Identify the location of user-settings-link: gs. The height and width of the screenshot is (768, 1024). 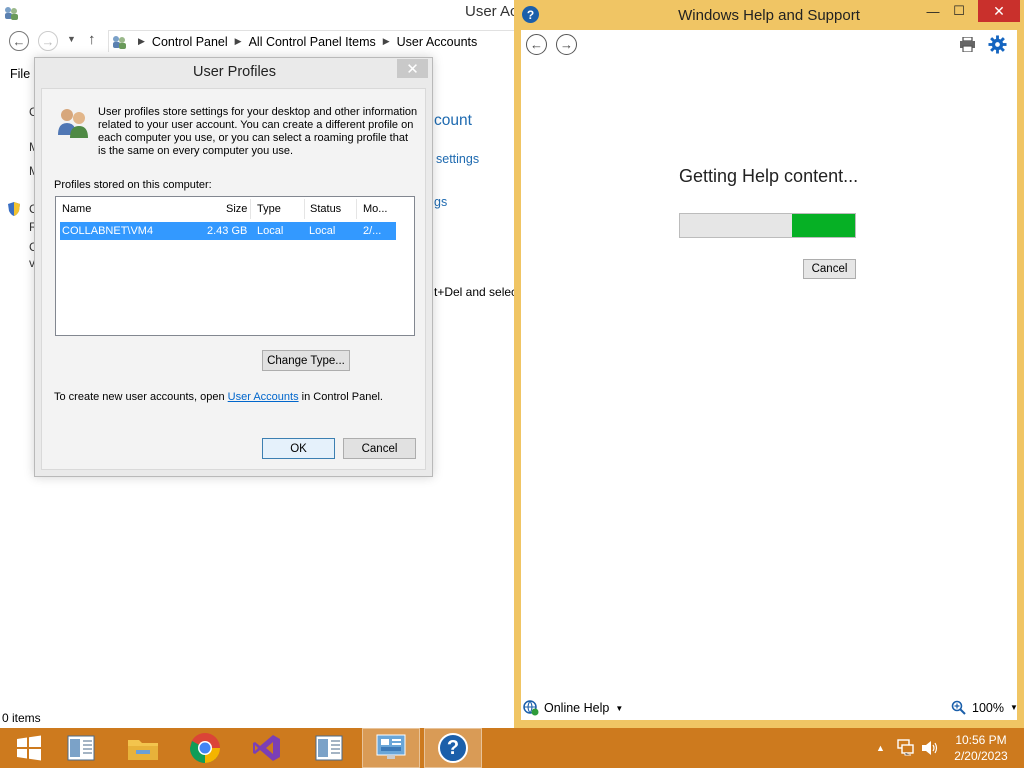
(440, 202).